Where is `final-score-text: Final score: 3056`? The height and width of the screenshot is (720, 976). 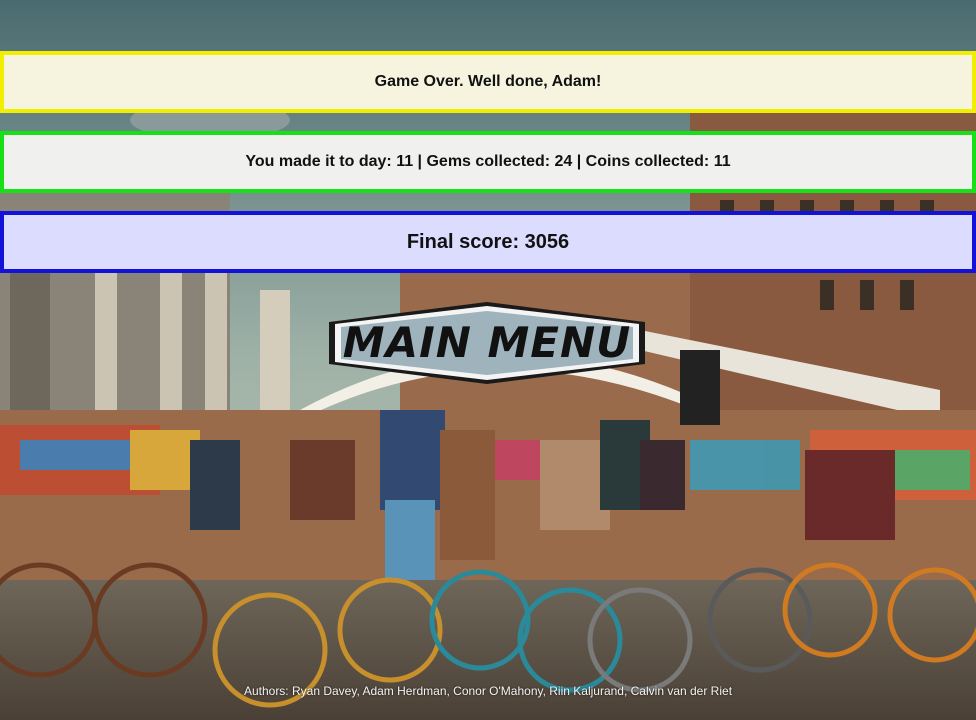
final-score-text: Final score: 3056 is located at coordinates (488, 241).